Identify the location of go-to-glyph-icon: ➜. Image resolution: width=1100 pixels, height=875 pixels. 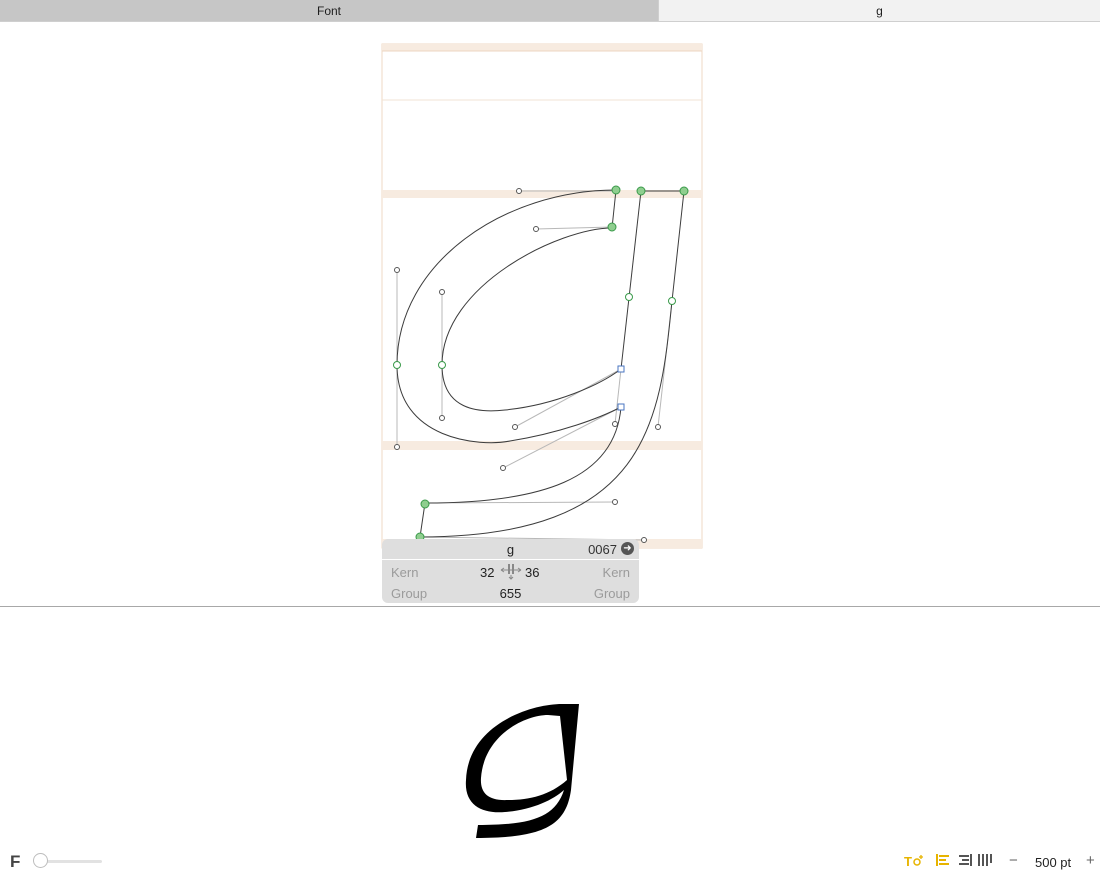
(627, 548).